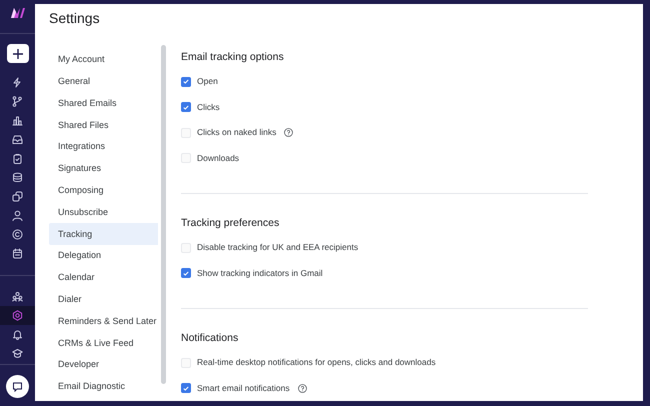 This screenshot has height=406, width=650. I want to click on settings-menu-item: Developer, so click(103, 365).